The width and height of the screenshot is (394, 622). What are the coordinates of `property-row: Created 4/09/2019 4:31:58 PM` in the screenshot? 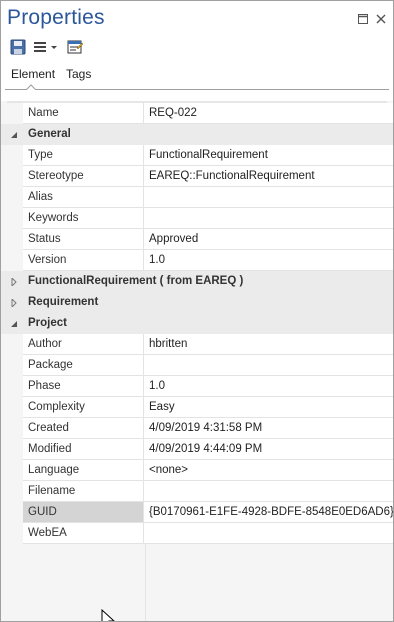 It's located at (197, 428).